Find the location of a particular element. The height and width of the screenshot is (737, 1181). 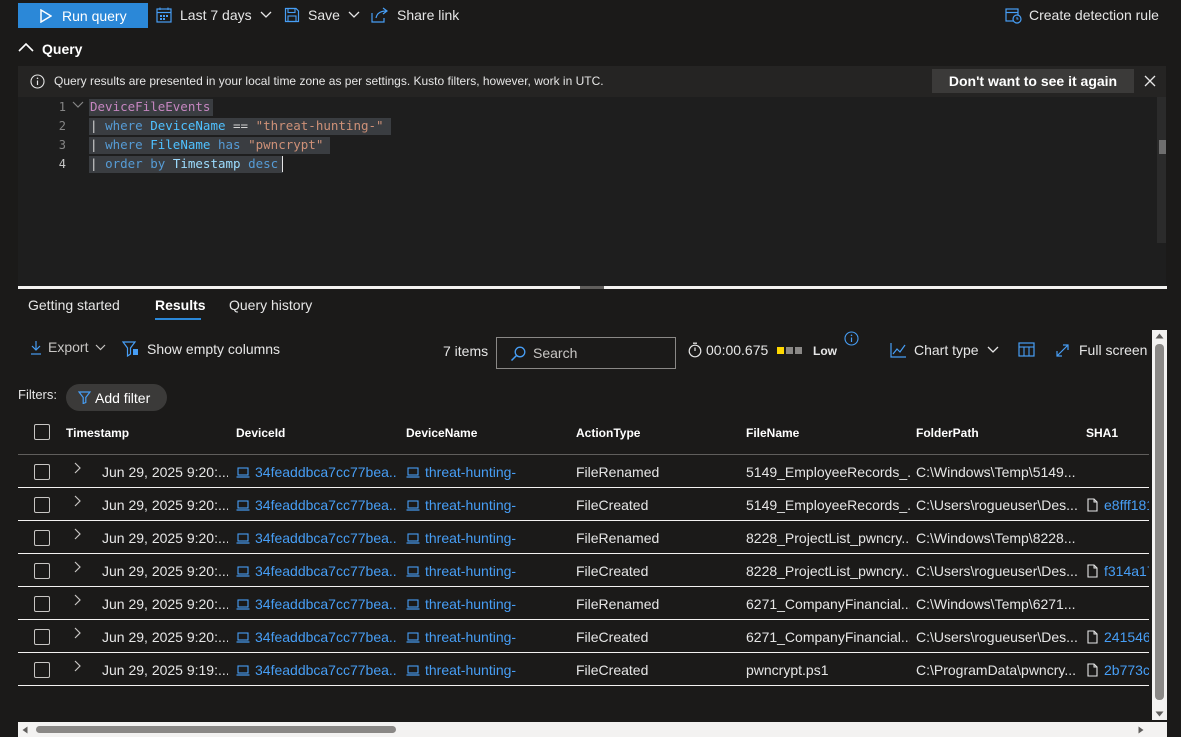

tab-getting-started: Getting started is located at coordinates (74, 305).